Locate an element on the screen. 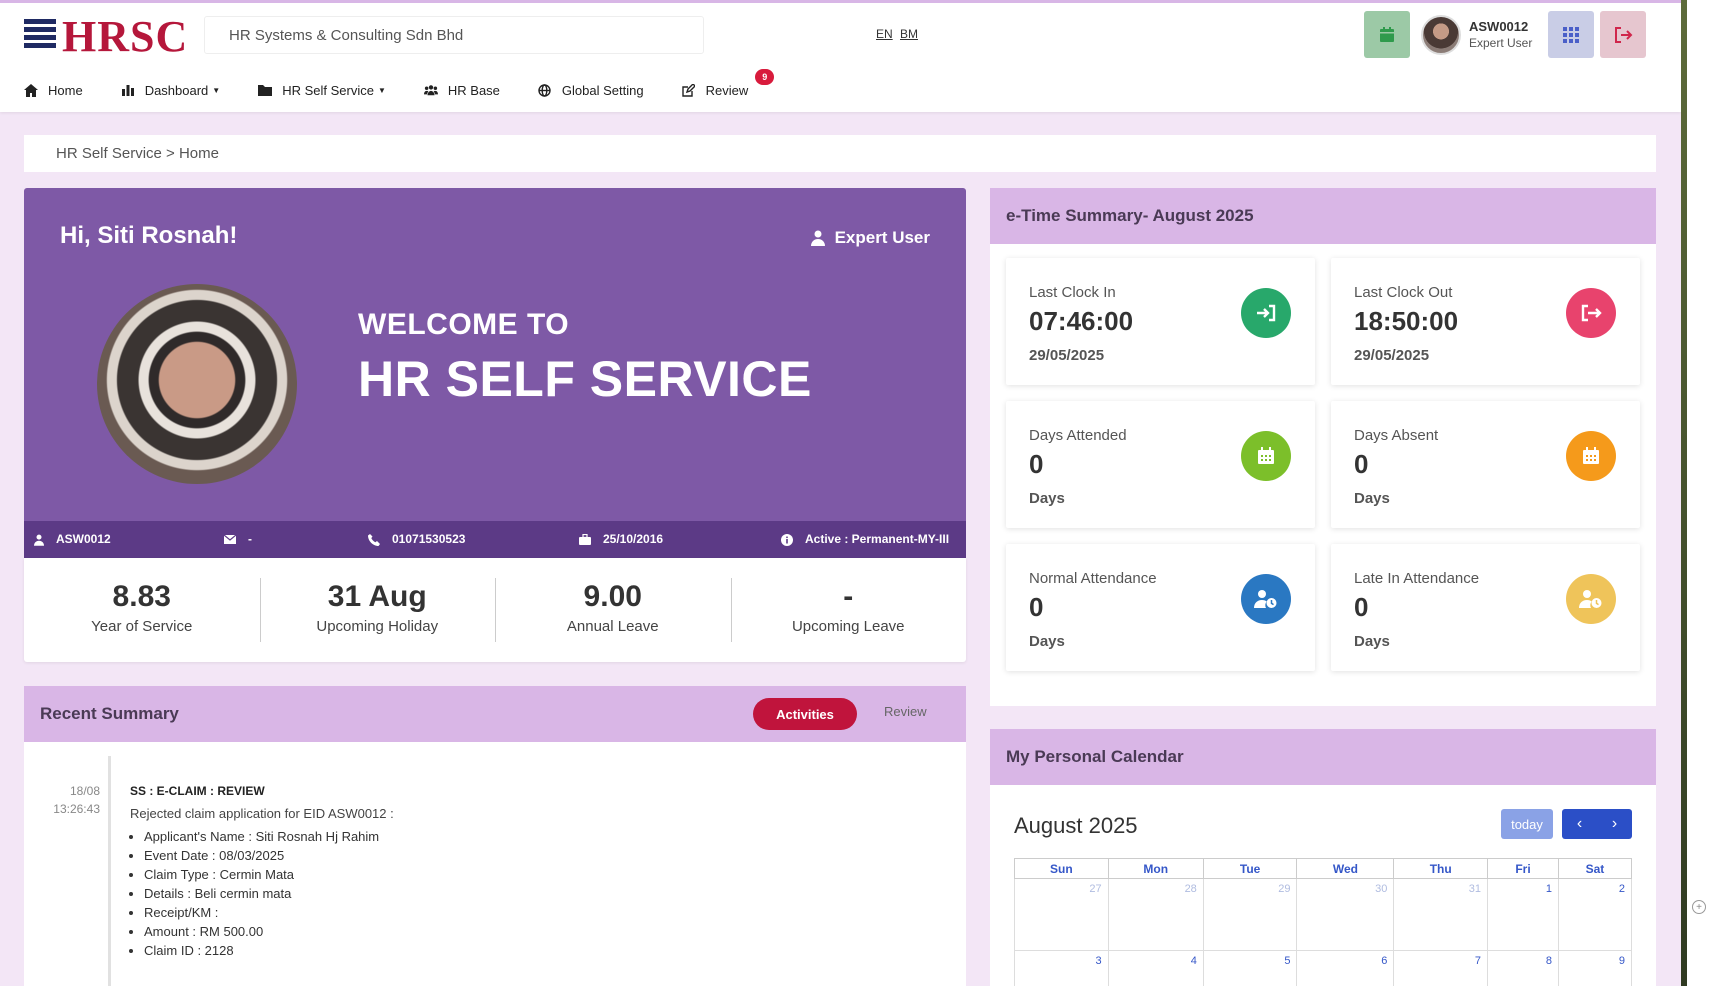  tab-activities: Activities is located at coordinates (805, 714).